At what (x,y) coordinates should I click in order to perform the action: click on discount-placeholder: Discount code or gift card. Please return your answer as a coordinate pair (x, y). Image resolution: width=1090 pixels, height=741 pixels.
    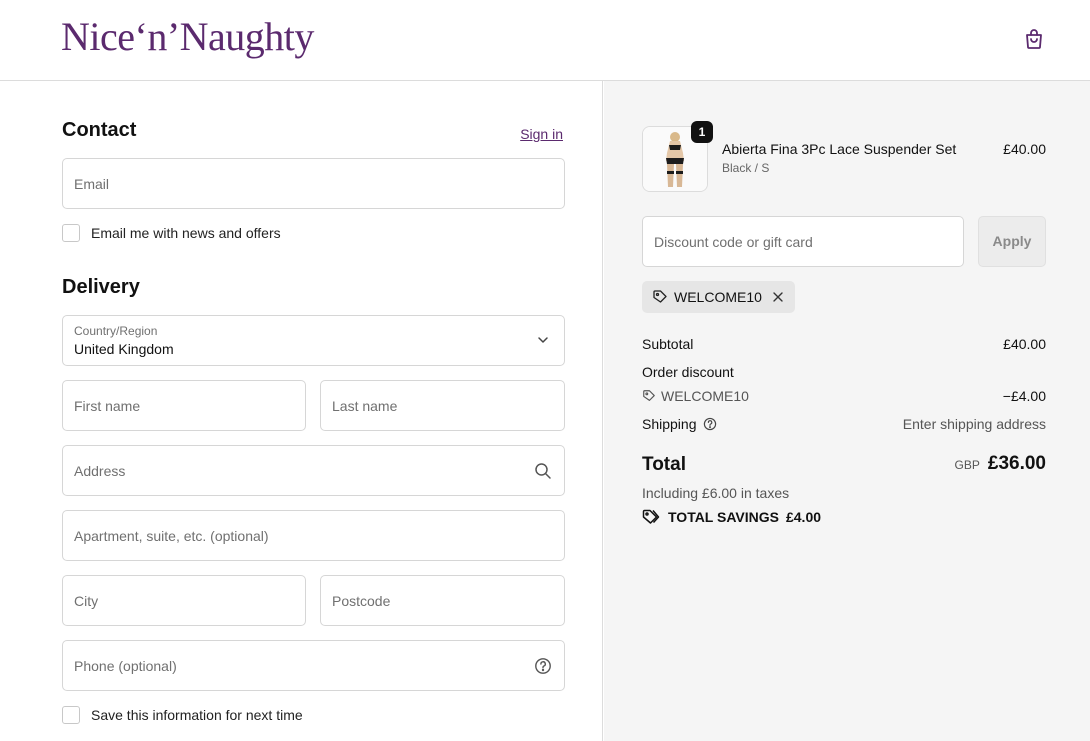
    Looking at the image, I should click on (733, 242).